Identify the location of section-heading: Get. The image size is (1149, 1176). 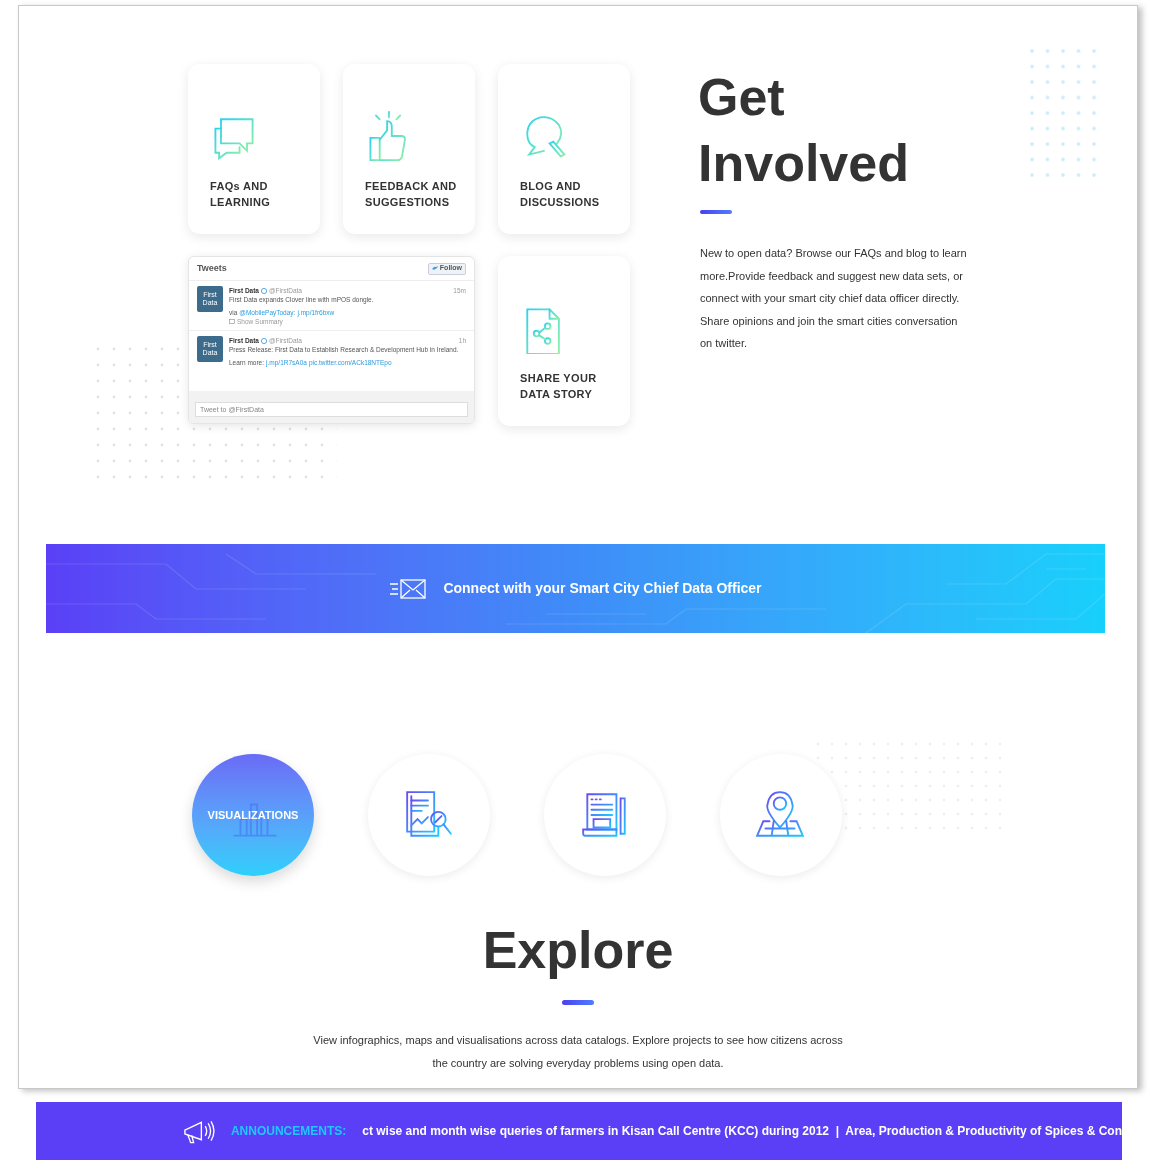
(742, 97).